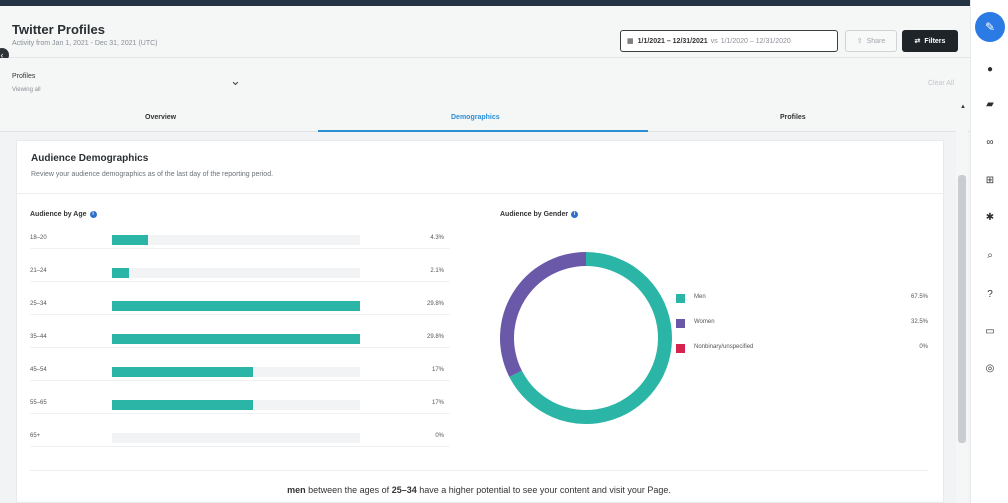 This screenshot has height=503, width=1008. I want to click on plus-box-icon: ⊞, so click(990, 180).